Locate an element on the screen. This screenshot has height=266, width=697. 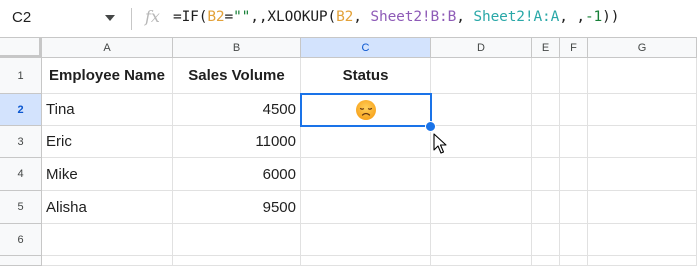
cell-c5 is located at coordinates (366, 207).